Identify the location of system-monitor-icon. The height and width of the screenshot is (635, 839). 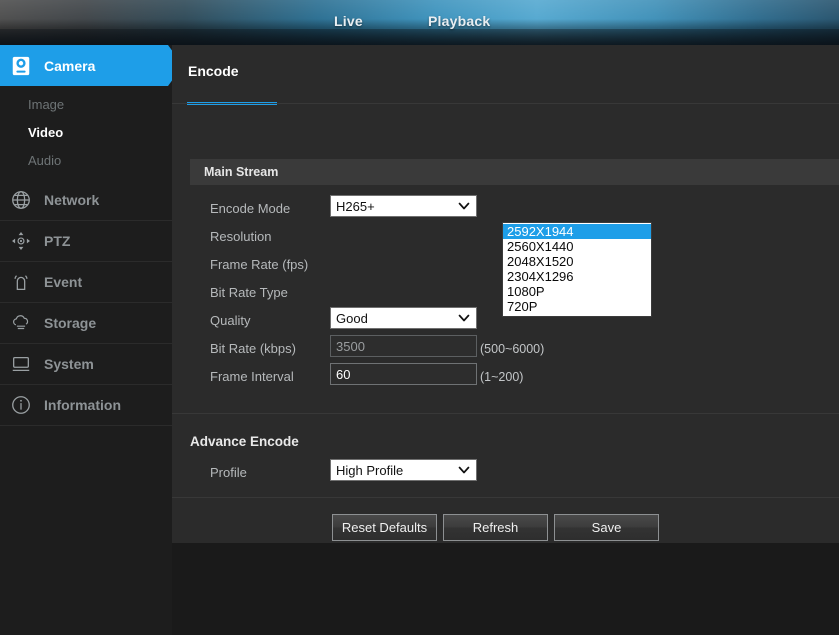
(21, 364).